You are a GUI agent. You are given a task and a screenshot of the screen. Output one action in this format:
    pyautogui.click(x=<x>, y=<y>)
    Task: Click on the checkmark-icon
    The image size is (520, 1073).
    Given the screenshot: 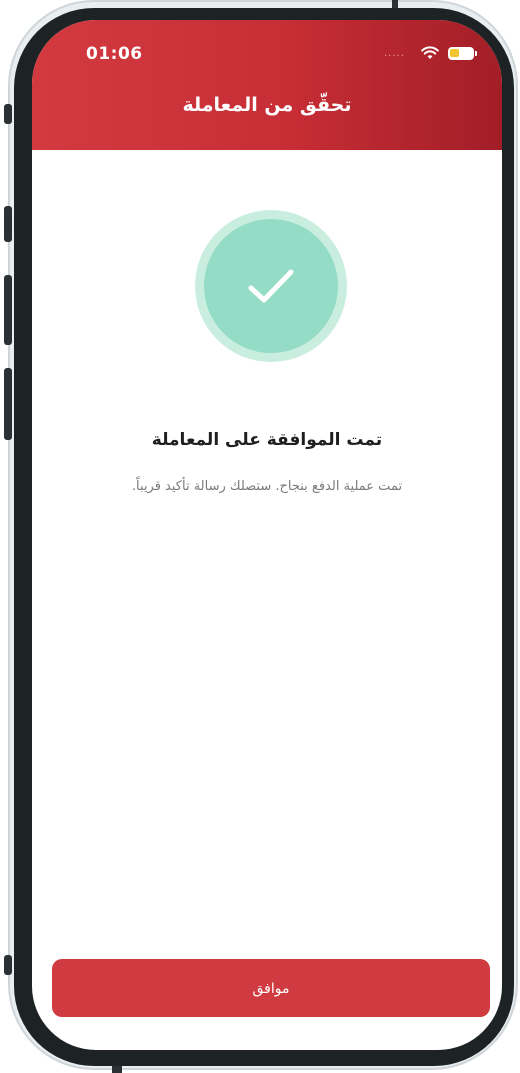 What is the action you would take?
    pyautogui.click(x=271, y=286)
    